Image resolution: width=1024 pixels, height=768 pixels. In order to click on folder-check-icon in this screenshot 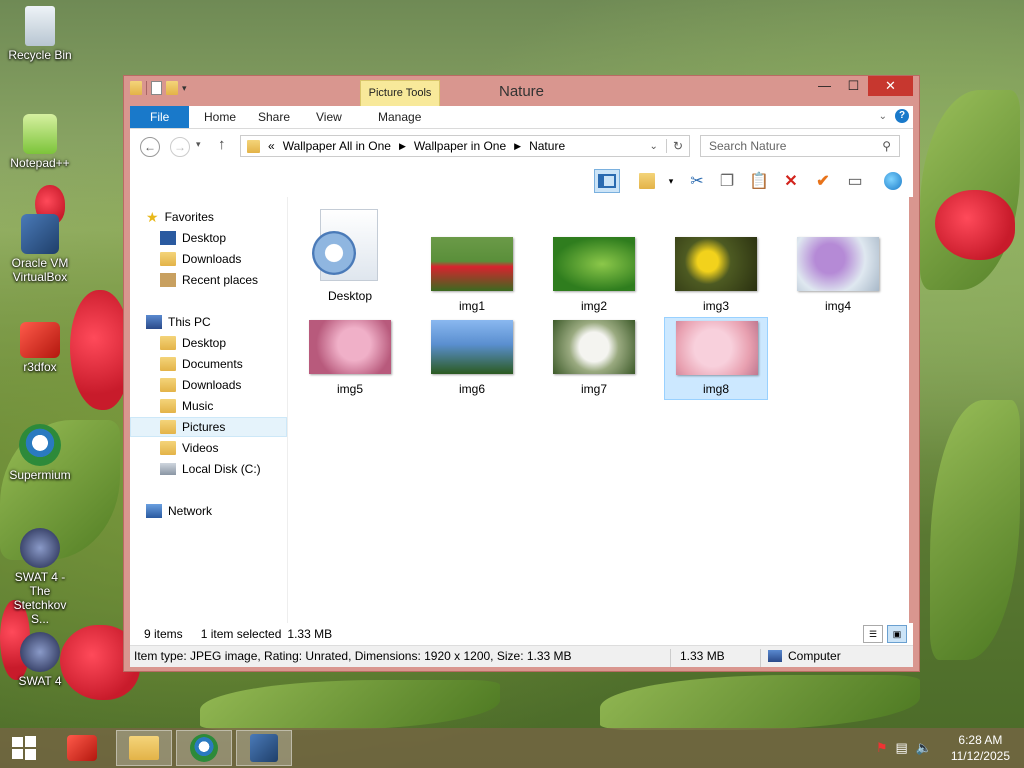, I will do `click(647, 181)`.